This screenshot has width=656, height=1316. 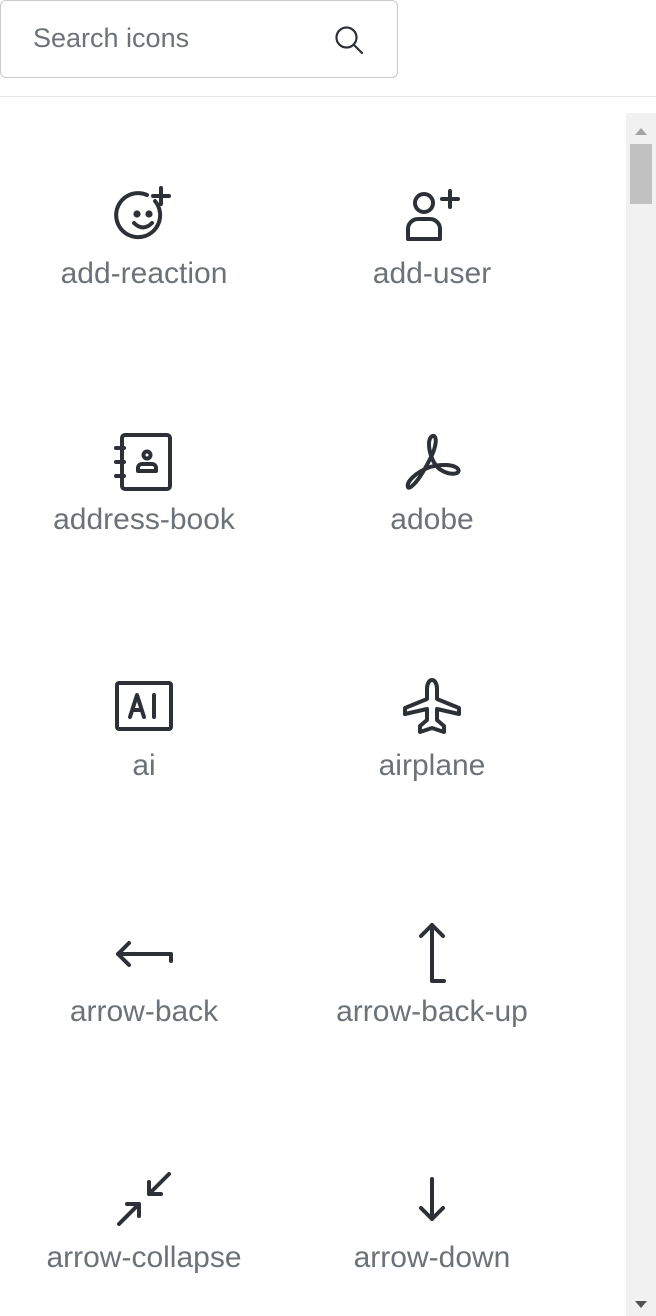 I want to click on icon-tile: arrow-down, so click(x=432, y=1206).